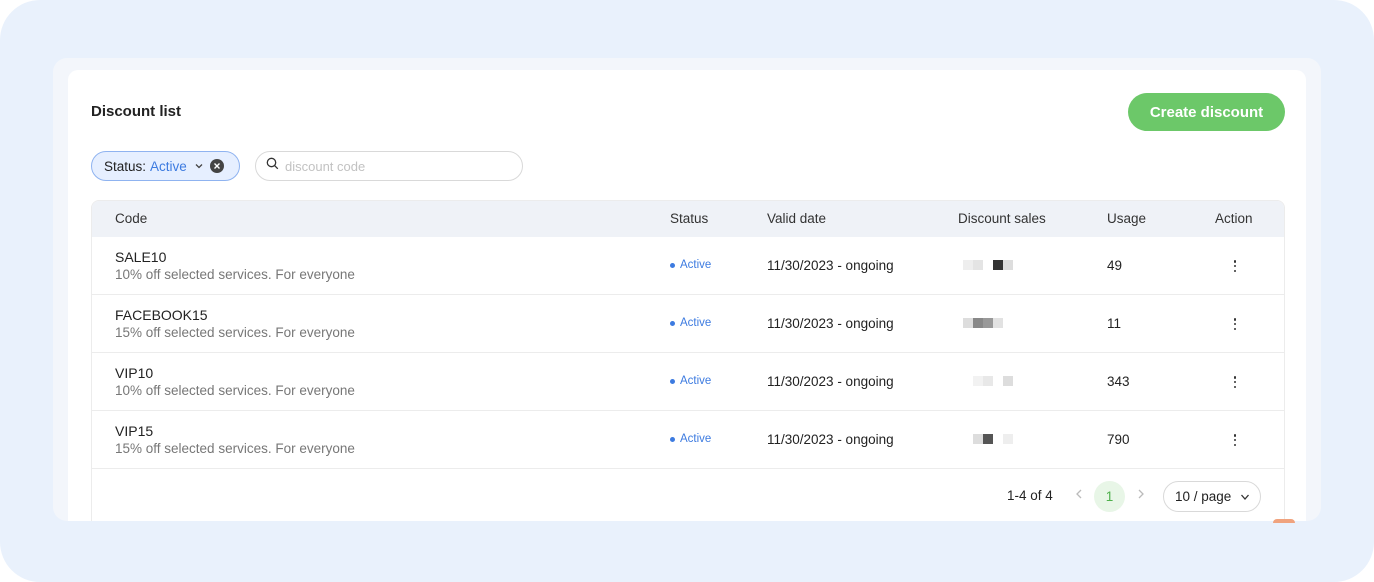 This screenshot has height=582, width=1374. Describe the element at coordinates (136, 111) in the screenshot. I see `page-title: Discount list` at that location.